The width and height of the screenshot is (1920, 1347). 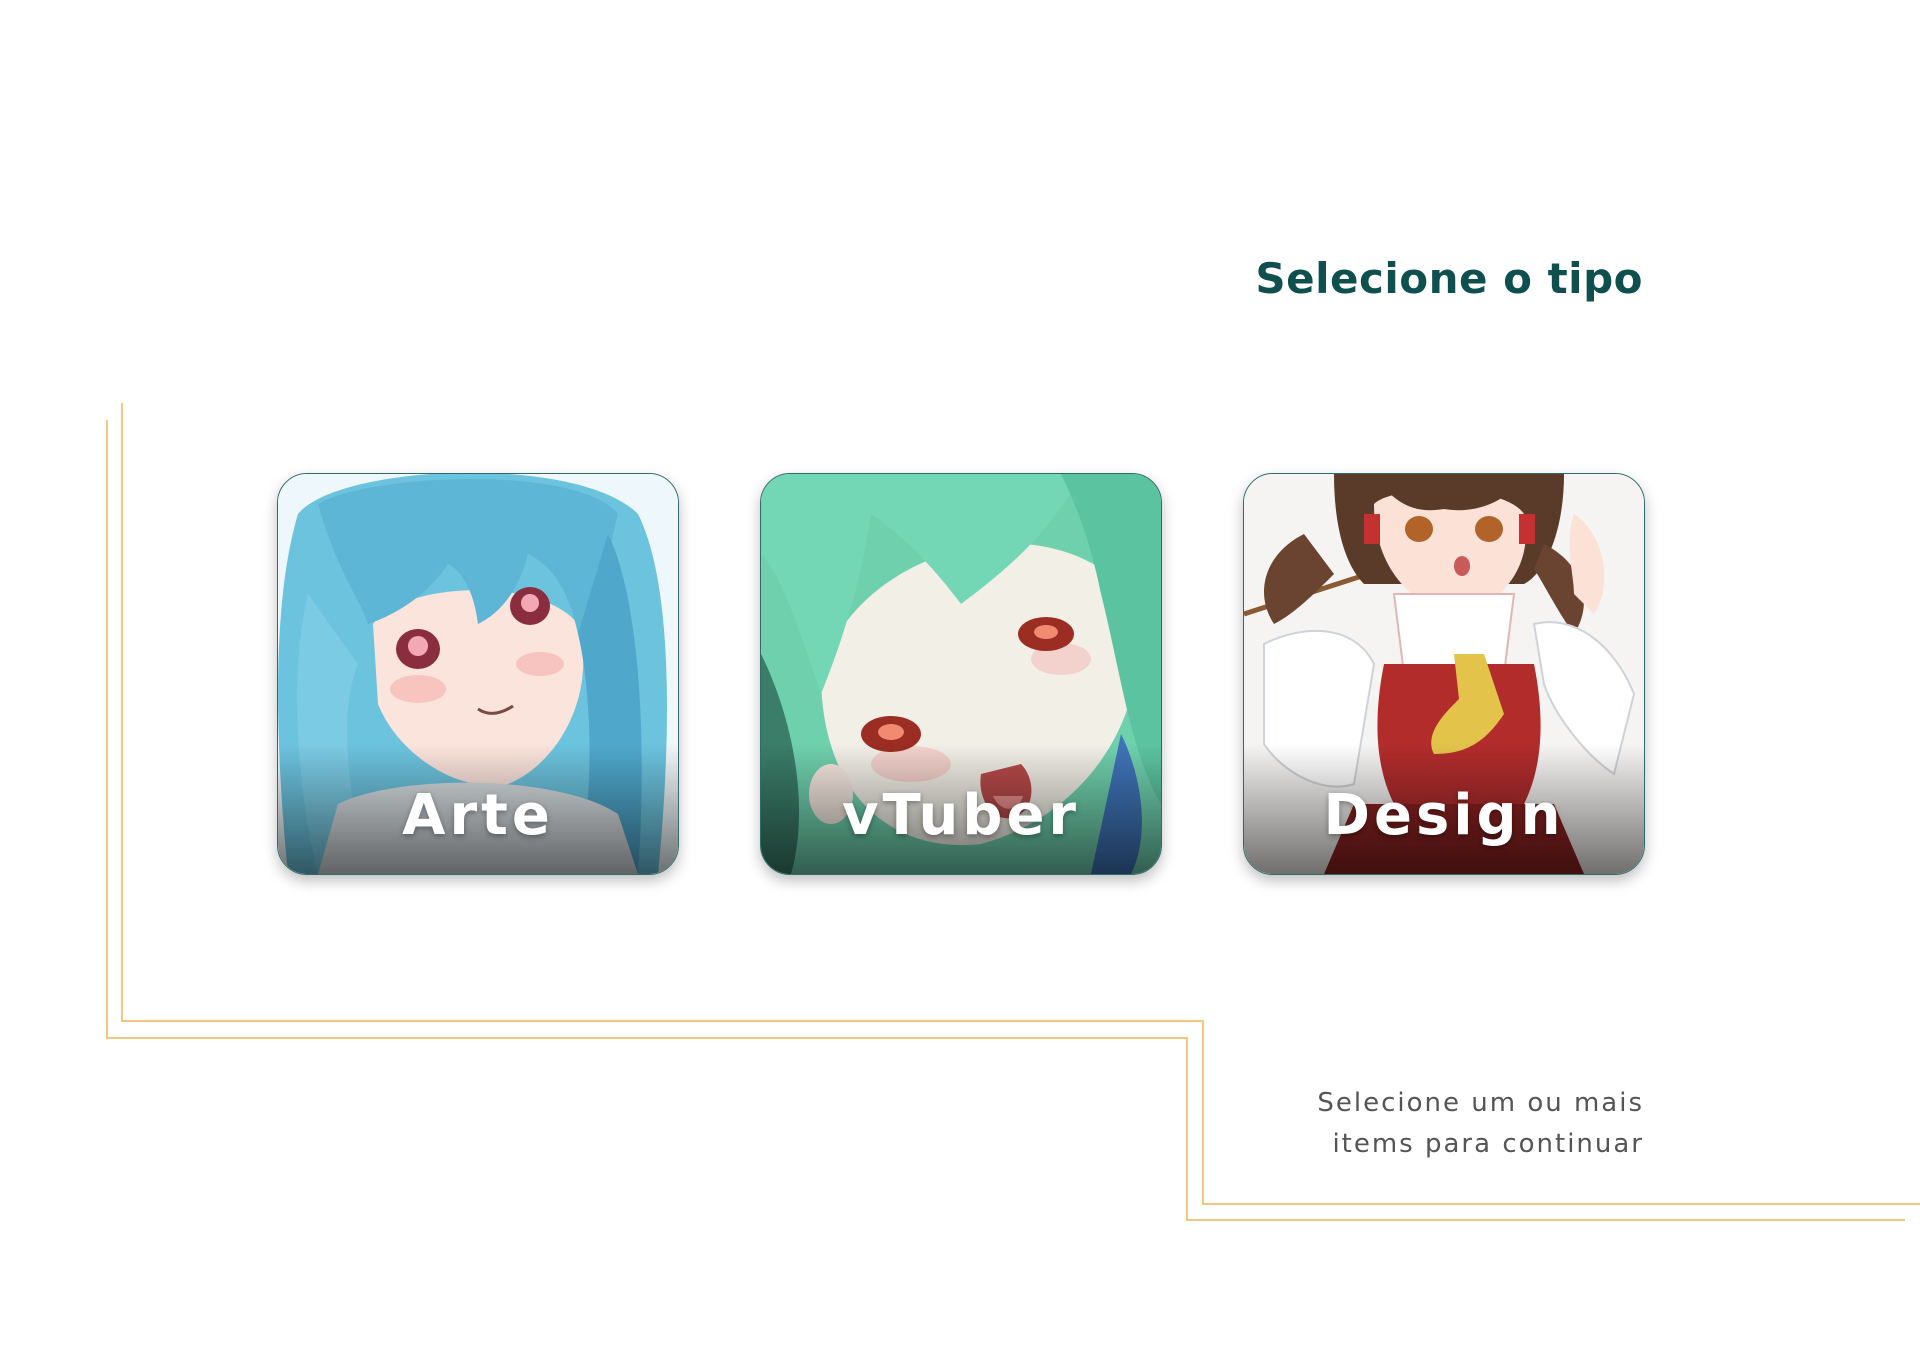 I want to click on hint-line-2: items para continuar, so click(x=1488, y=1144).